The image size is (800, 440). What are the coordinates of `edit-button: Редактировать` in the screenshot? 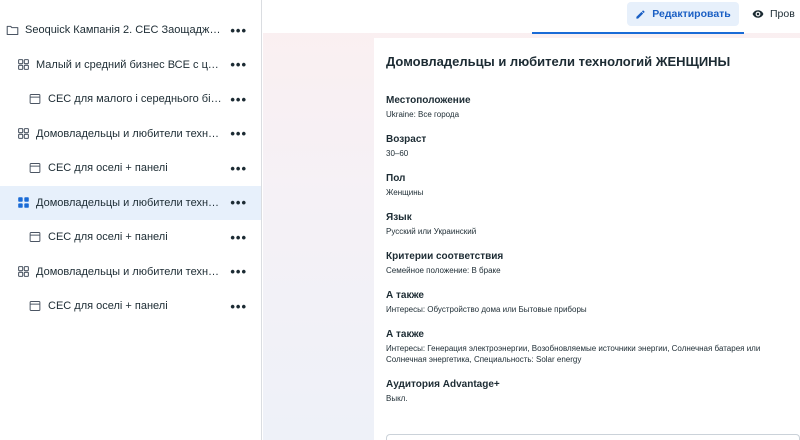 It's located at (683, 14).